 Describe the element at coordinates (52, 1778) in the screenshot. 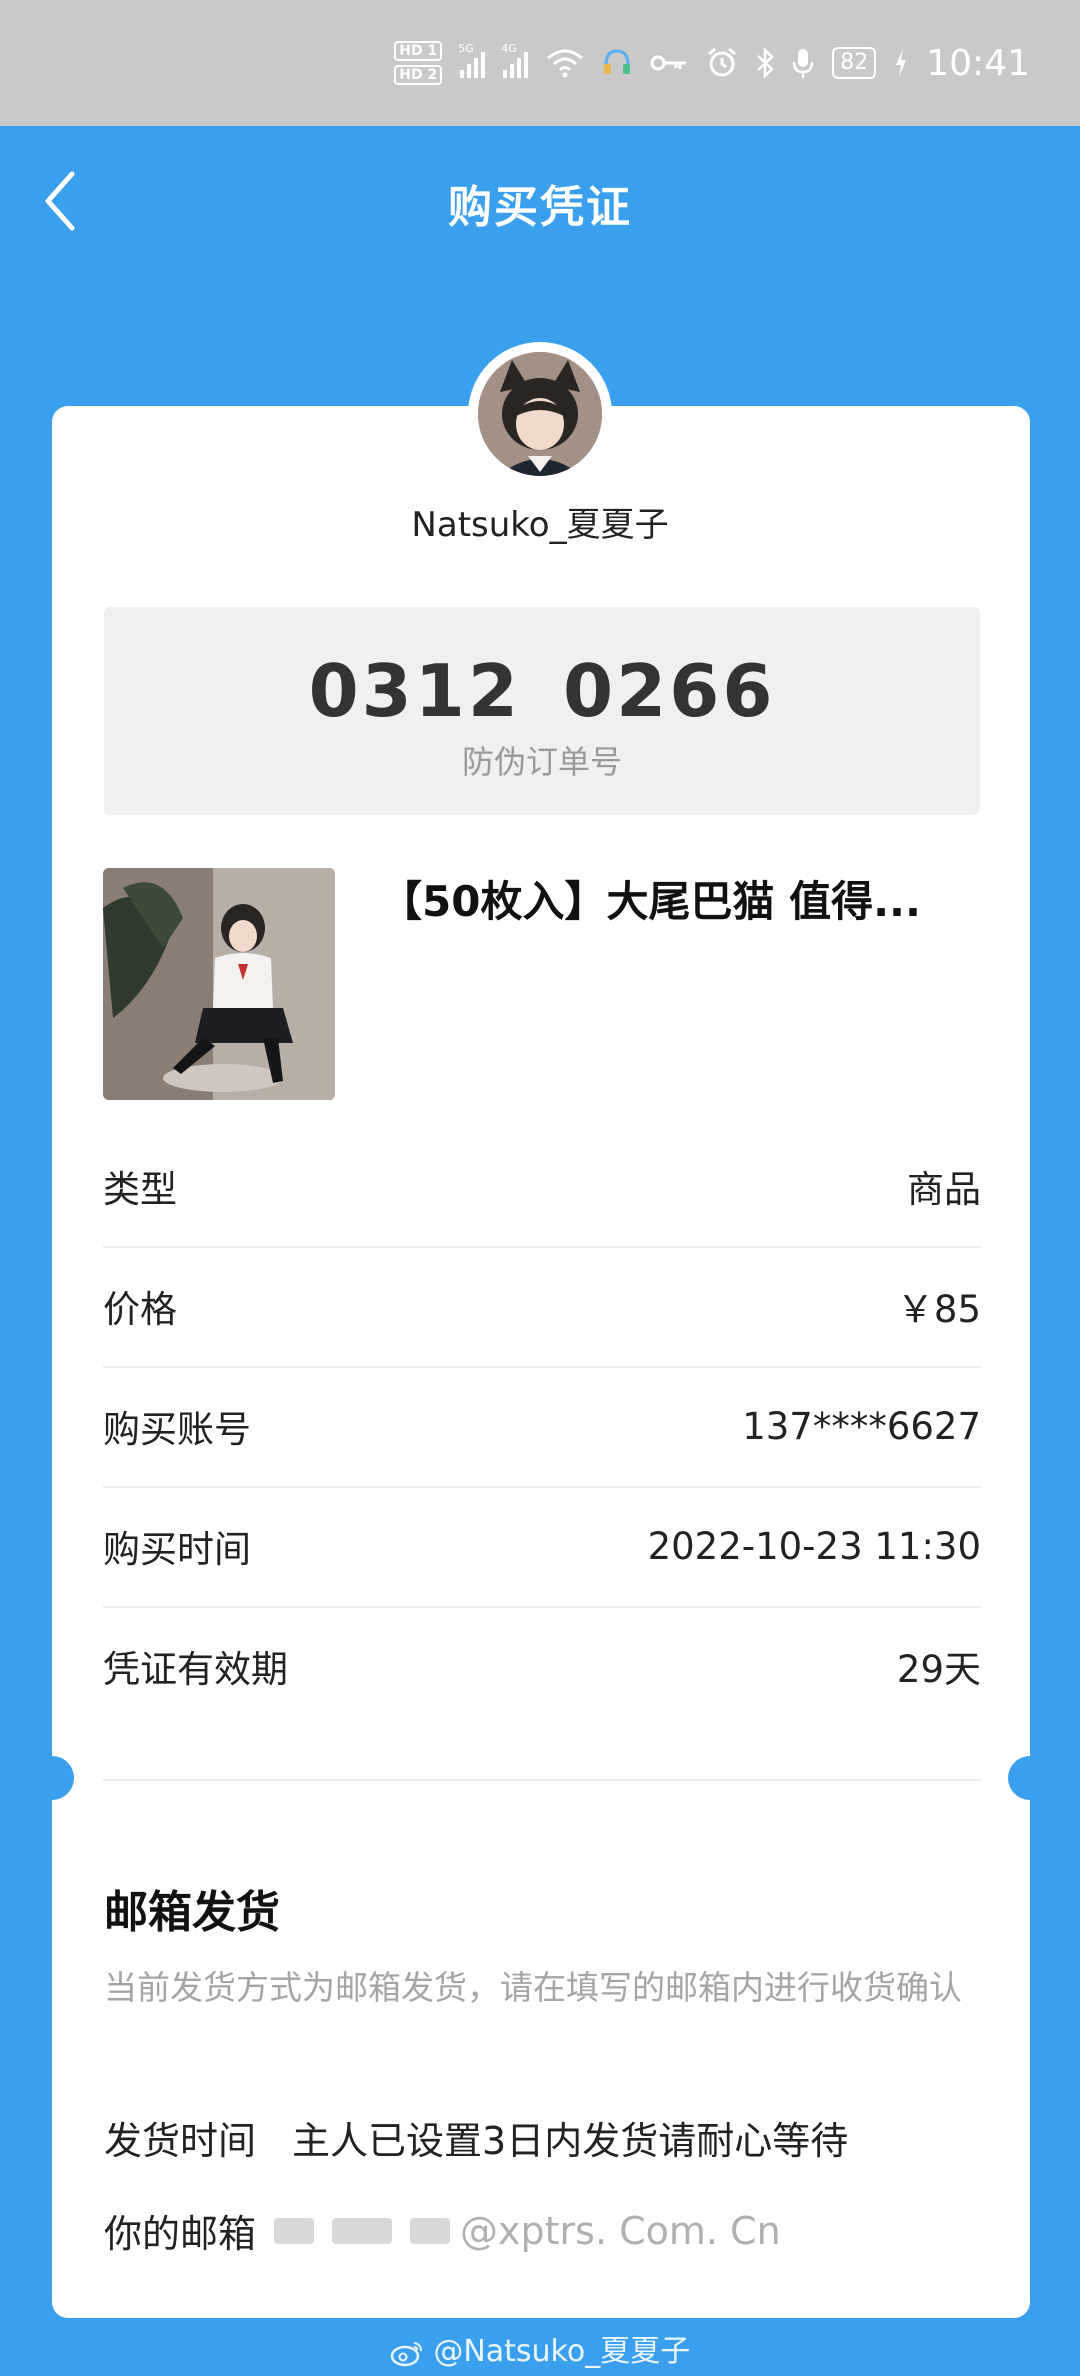

I see `ticket-notch-left` at that location.